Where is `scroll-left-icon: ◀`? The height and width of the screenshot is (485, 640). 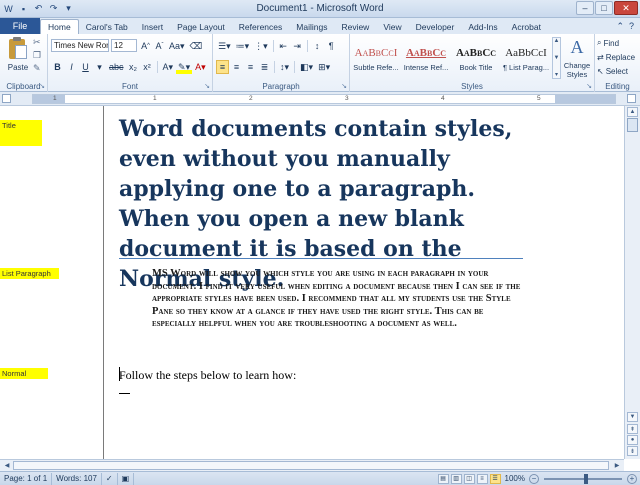 scroll-left-icon: ◀ is located at coordinates (7, 465).